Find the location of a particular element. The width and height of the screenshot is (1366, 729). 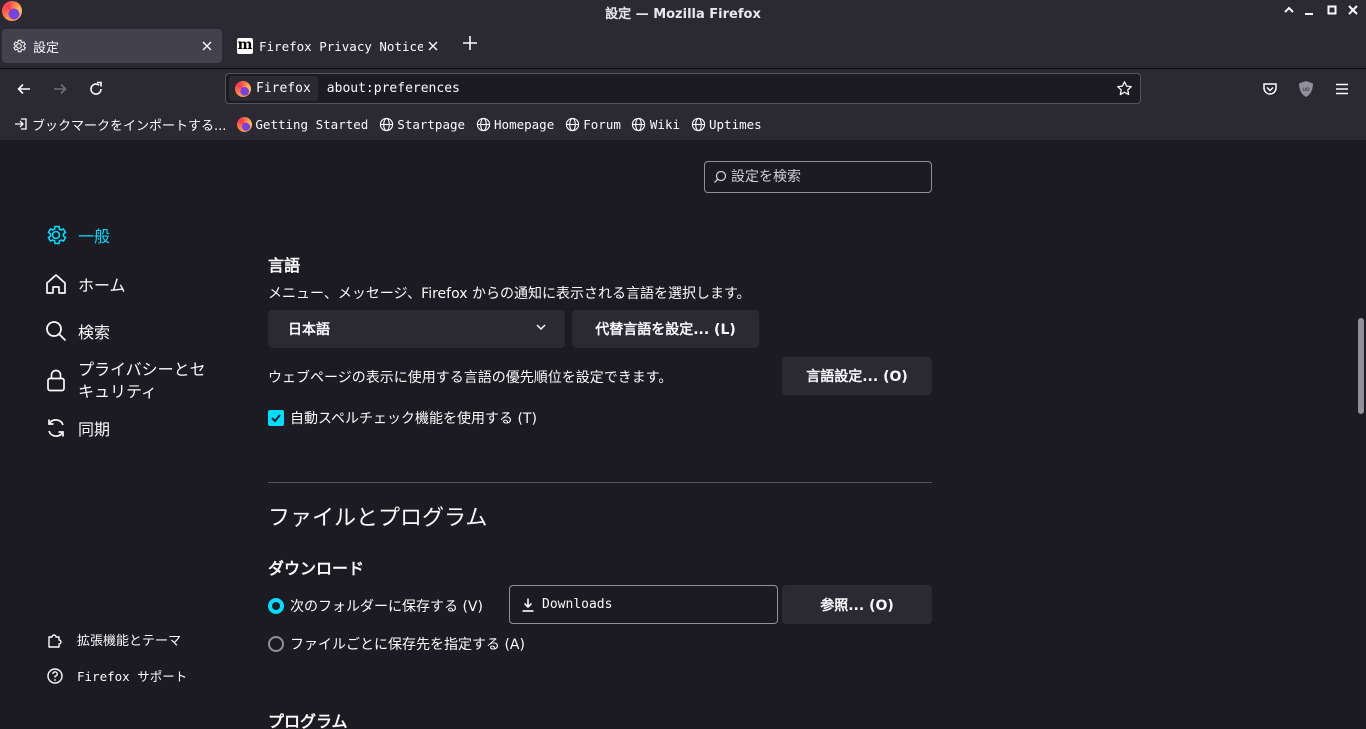

save-to-label: 次のフォルダーに保存する (V) is located at coordinates (386, 607).